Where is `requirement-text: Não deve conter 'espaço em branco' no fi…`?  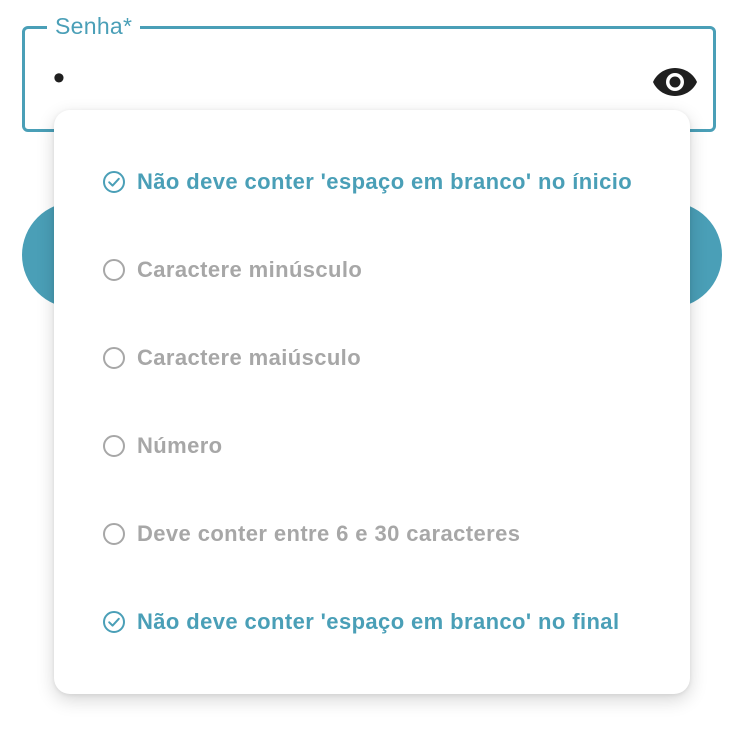
requirement-text: Não deve conter 'espaço em branco' no fi… is located at coordinates (378, 621).